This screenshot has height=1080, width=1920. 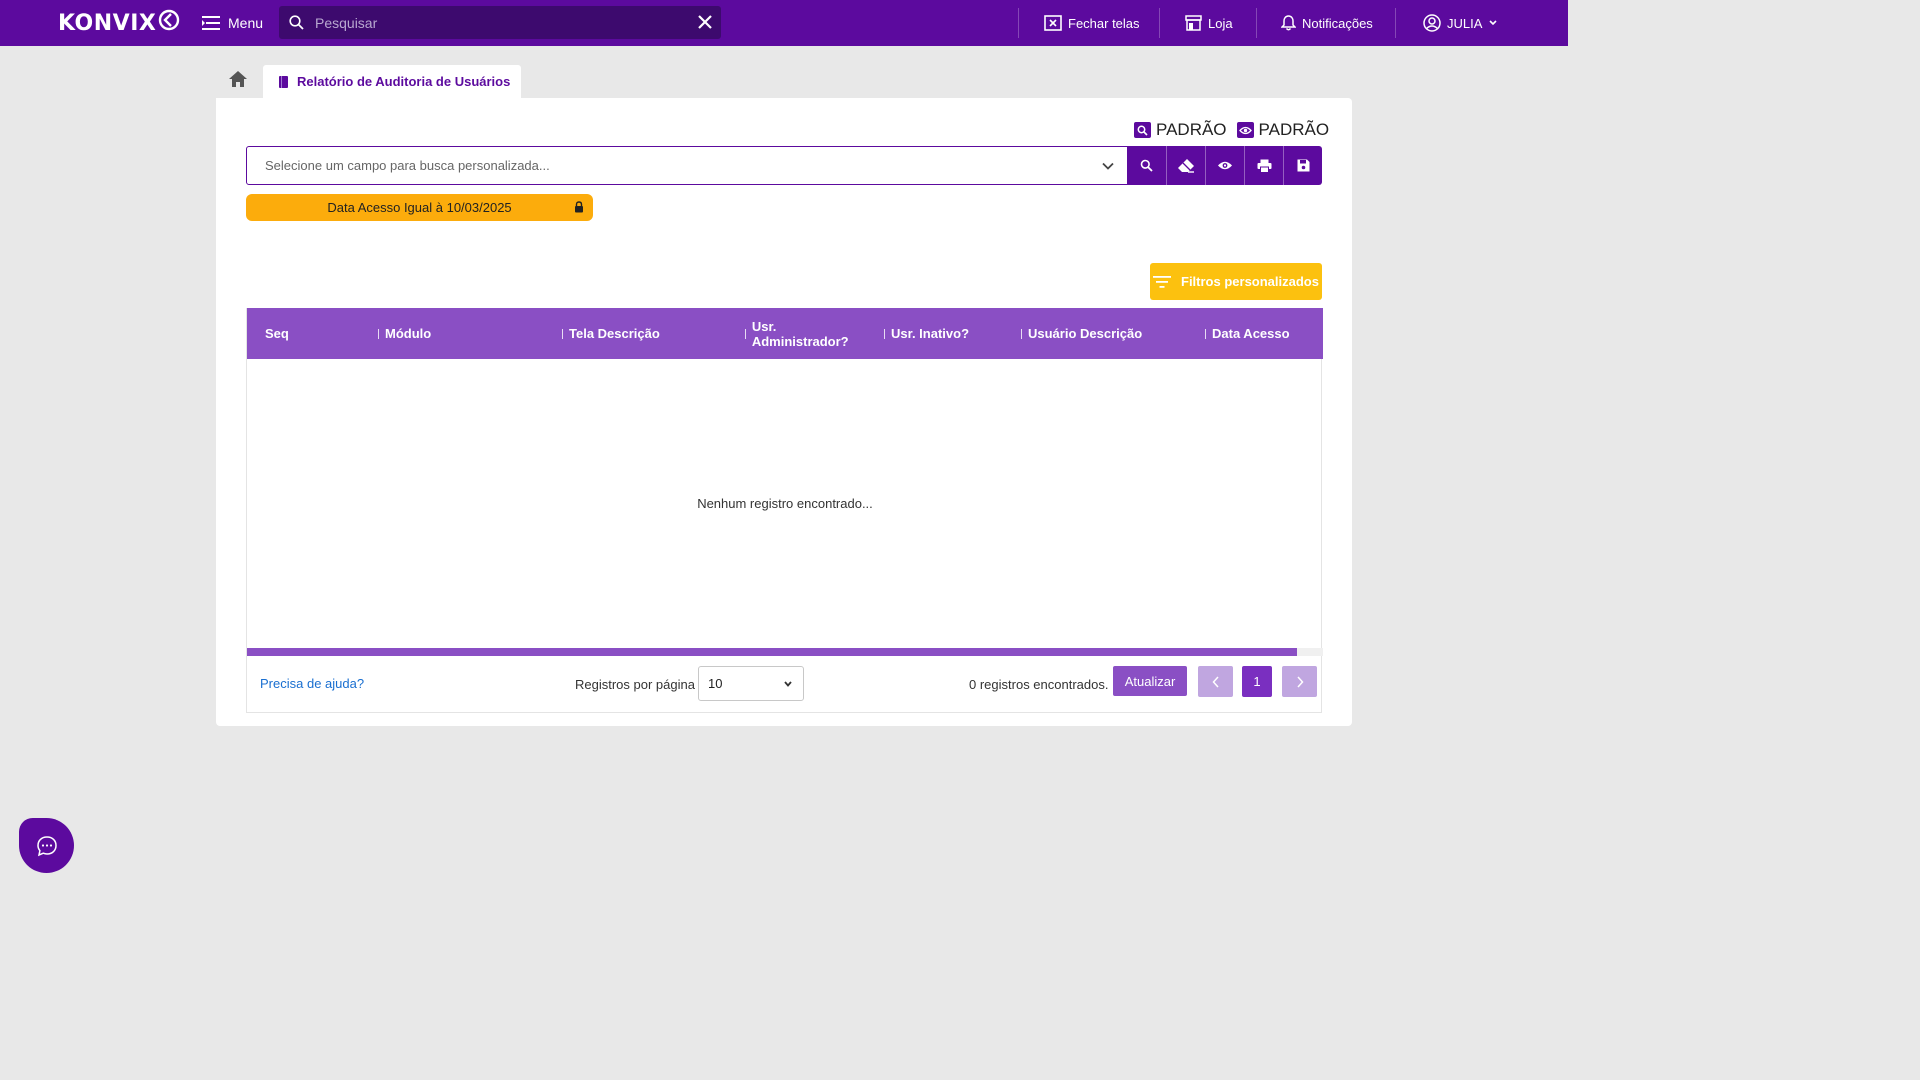 I want to click on chevron-left-icon, so click(x=1215, y=681).